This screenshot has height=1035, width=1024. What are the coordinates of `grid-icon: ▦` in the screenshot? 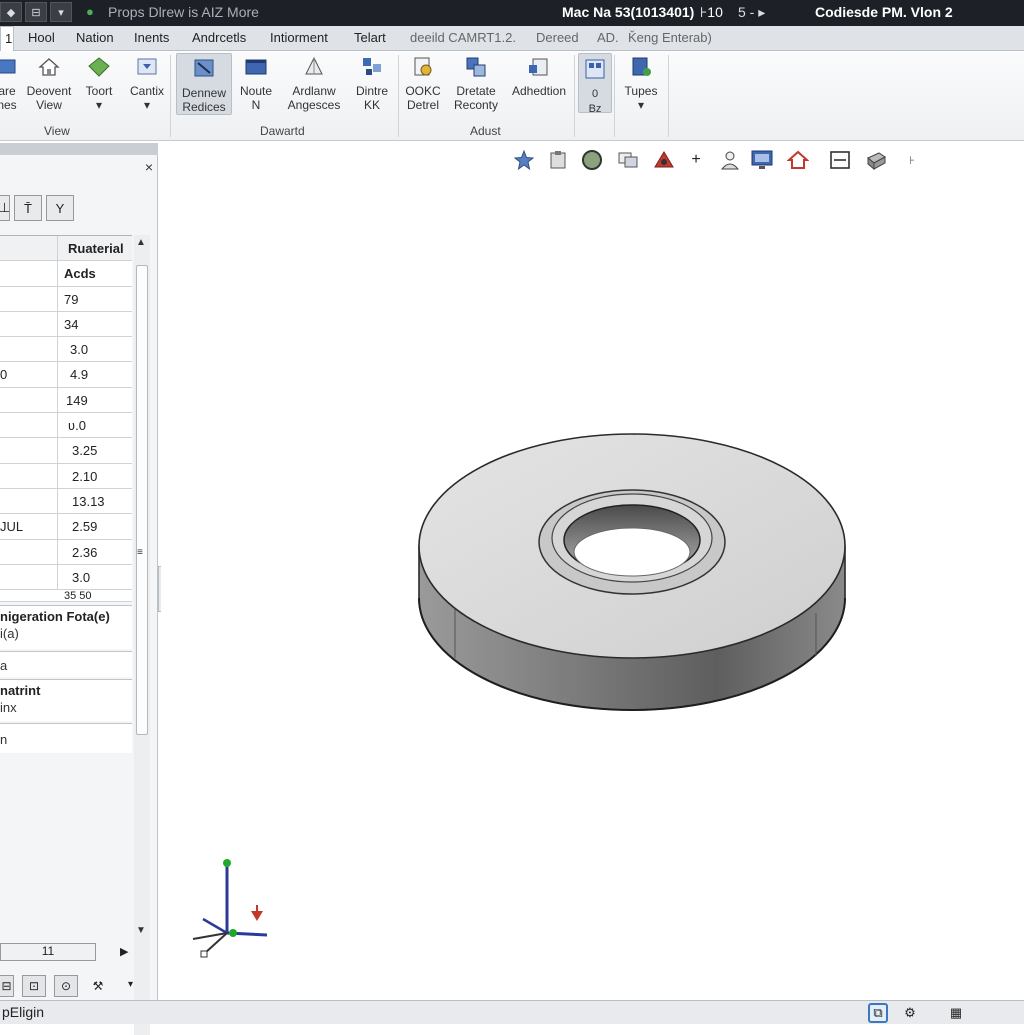 It's located at (956, 1013).